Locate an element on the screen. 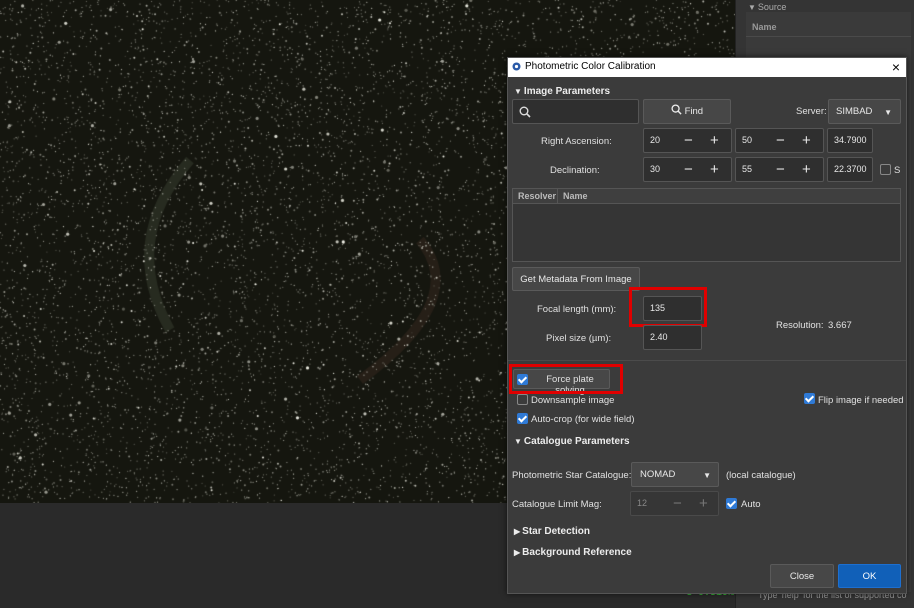 This screenshot has width=914, height=608. app-icon is located at coordinates (516, 66).